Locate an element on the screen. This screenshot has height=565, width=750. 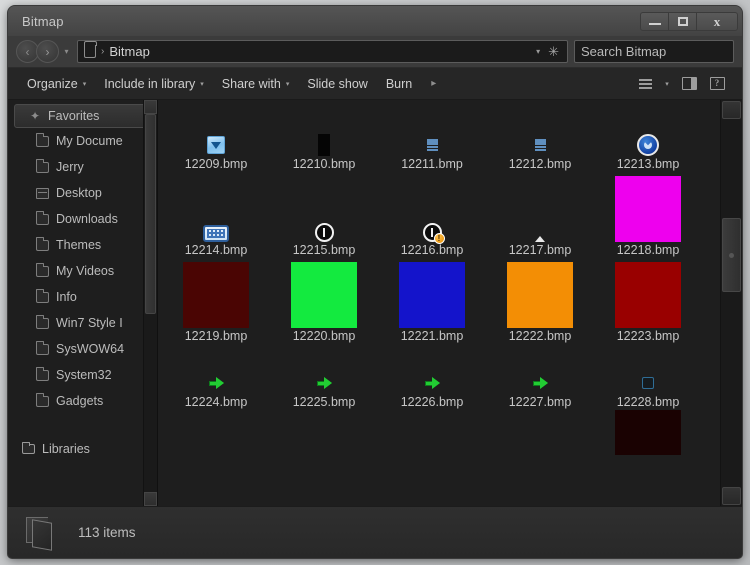
scroll-thumb-grip is located at coordinates (731, 255).